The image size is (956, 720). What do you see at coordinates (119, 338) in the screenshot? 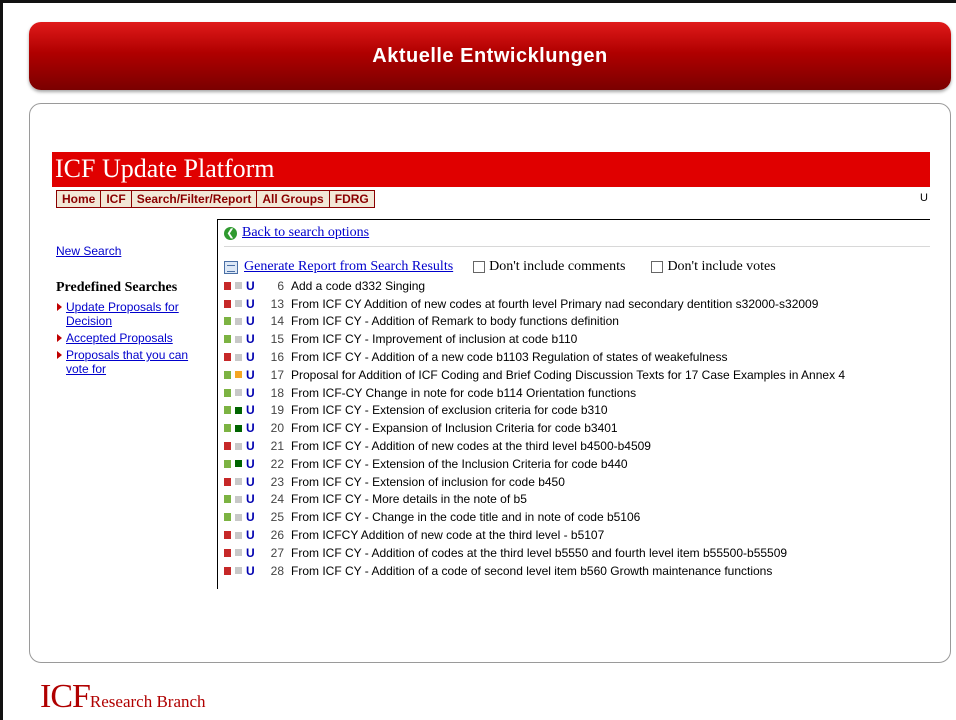
I see `accepted-proposals-link: Accepted Proposals` at bounding box center [119, 338].